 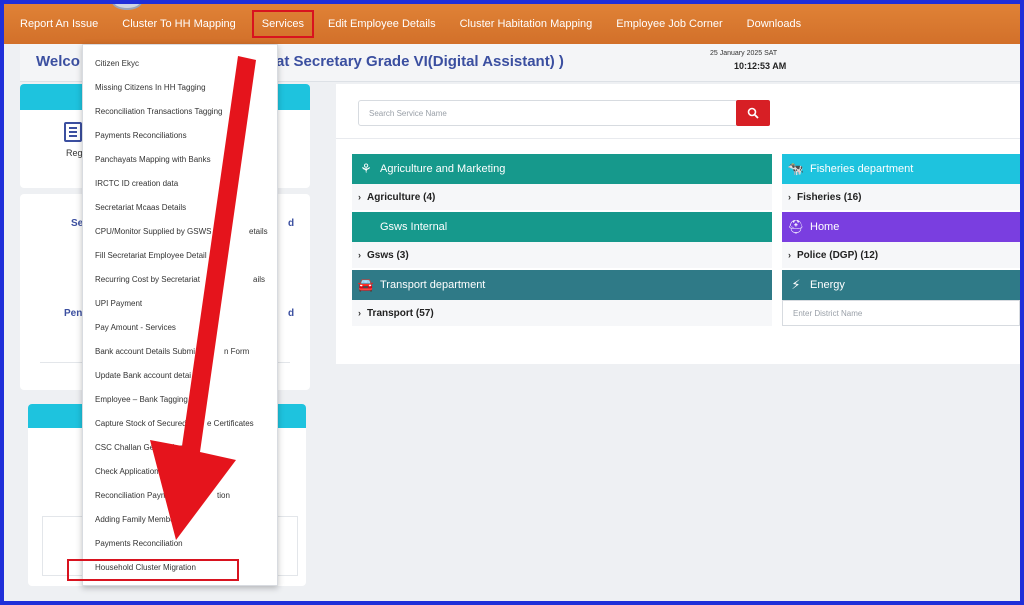 I want to click on logo-icon, so click(x=127, y=7).